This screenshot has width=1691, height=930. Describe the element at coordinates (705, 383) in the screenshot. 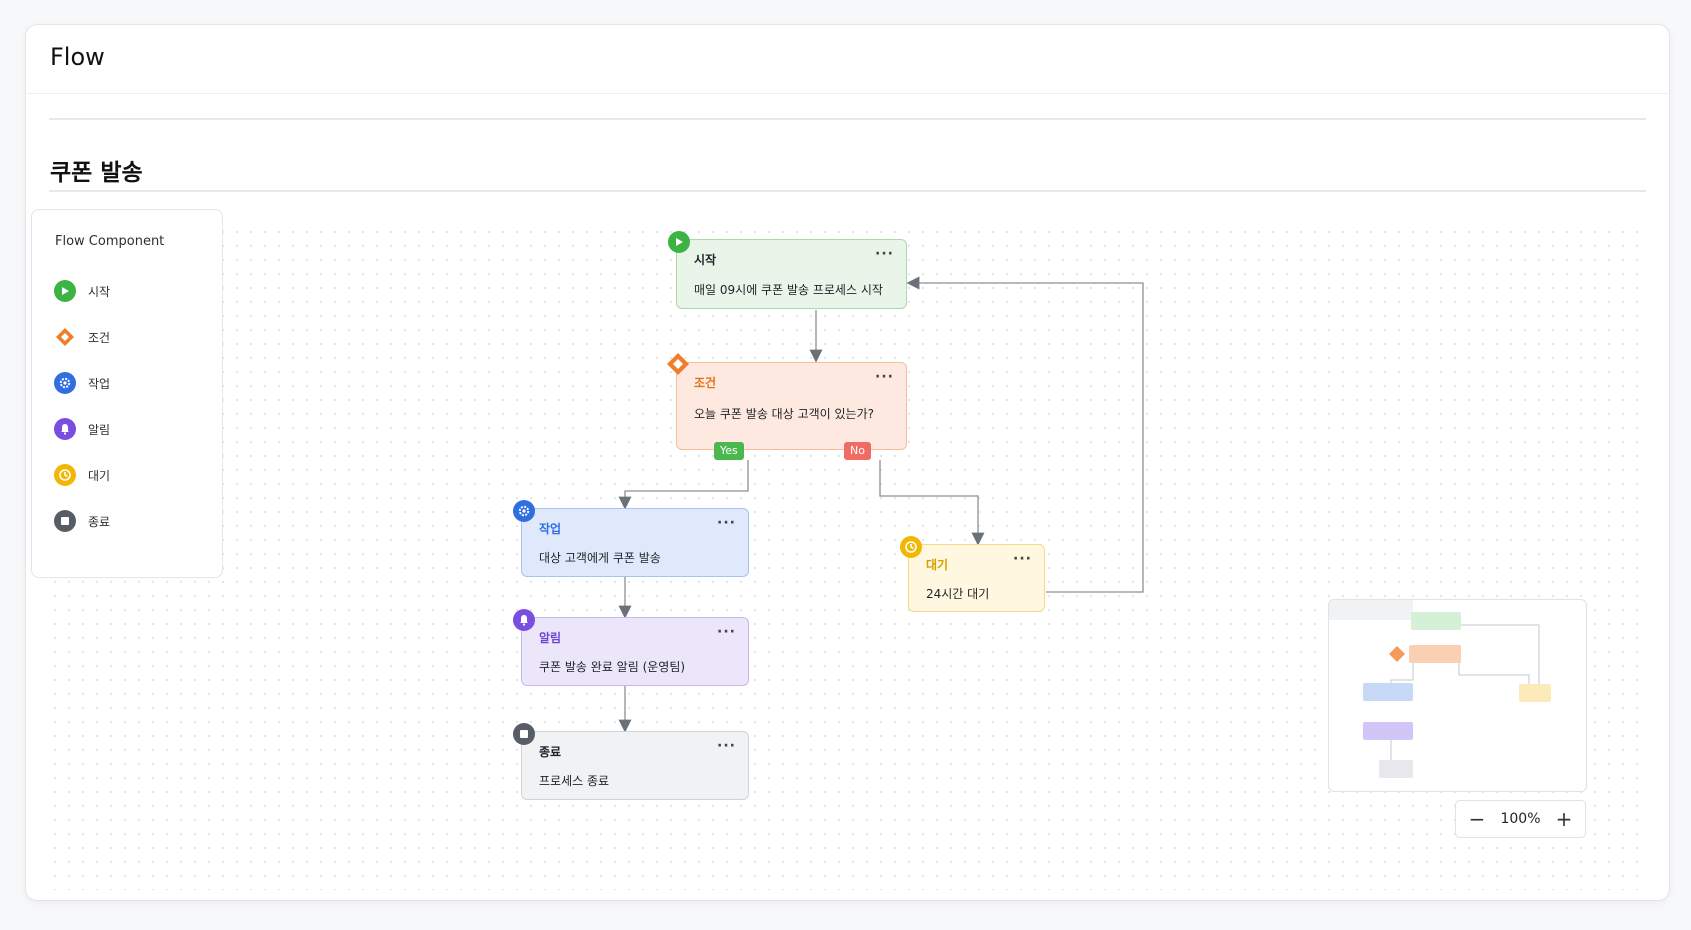

I see `node-type-label: 조건` at that location.